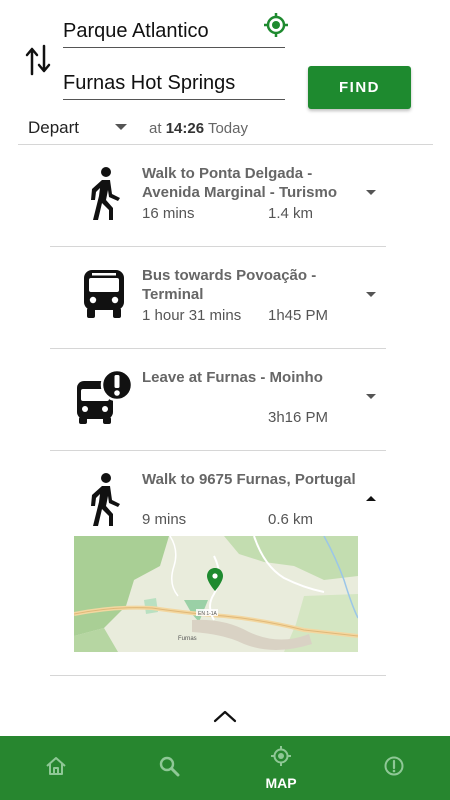 The width and height of the screenshot is (450, 800). Describe the element at coordinates (371, 498) in the screenshot. I see `chevron-up-icon` at that location.